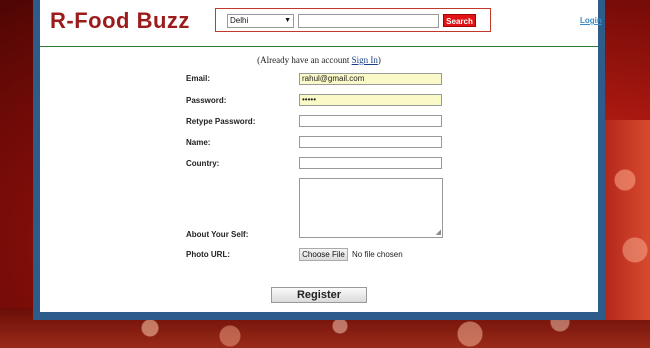 The height and width of the screenshot is (348, 650). What do you see at coordinates (368, 21) in the screenshot?
I see `search-input` at bounding box center [368, 21].